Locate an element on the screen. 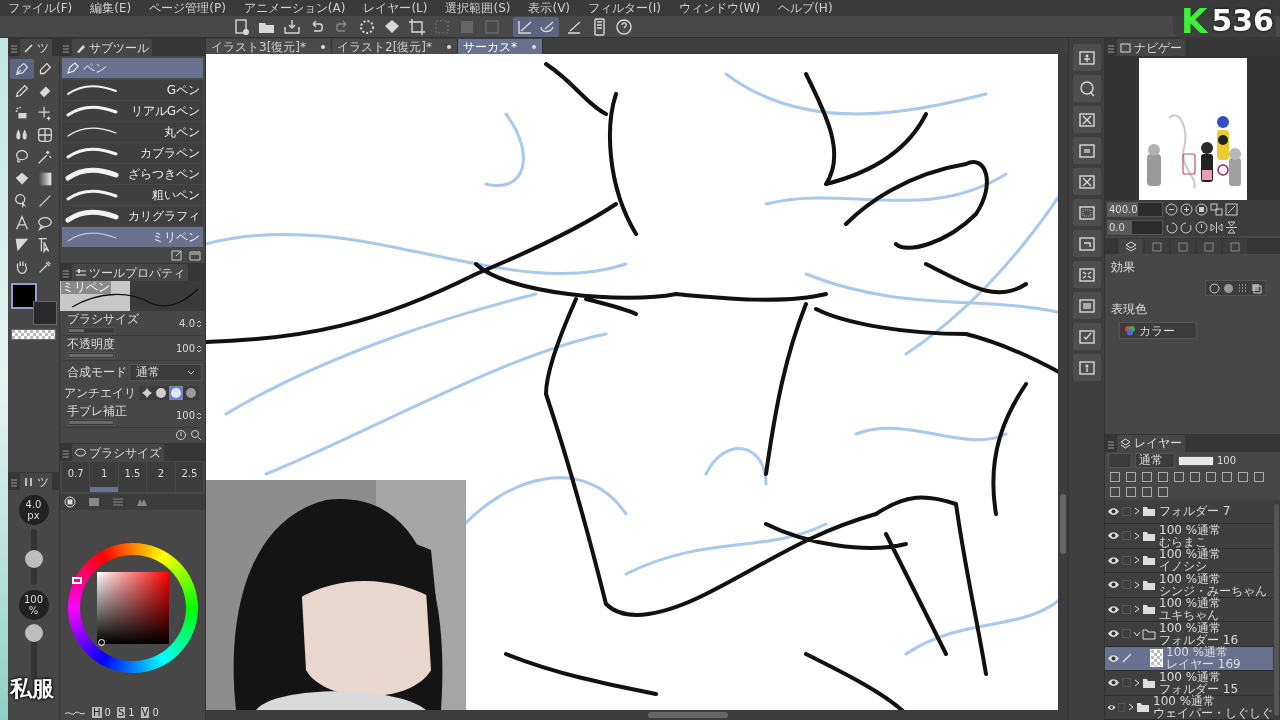 The width and height of the screenshot is (1280, 720). layer-row: 100 %通常 むらまこ is located at coordinates (1189, 536).